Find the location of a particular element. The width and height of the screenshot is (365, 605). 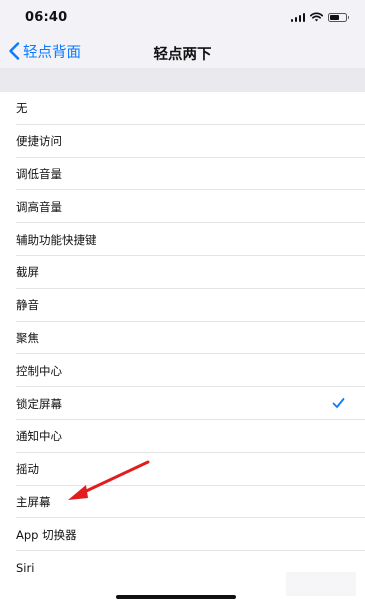

list-item-label: 调低音量 is located at coordinates (39, 173).